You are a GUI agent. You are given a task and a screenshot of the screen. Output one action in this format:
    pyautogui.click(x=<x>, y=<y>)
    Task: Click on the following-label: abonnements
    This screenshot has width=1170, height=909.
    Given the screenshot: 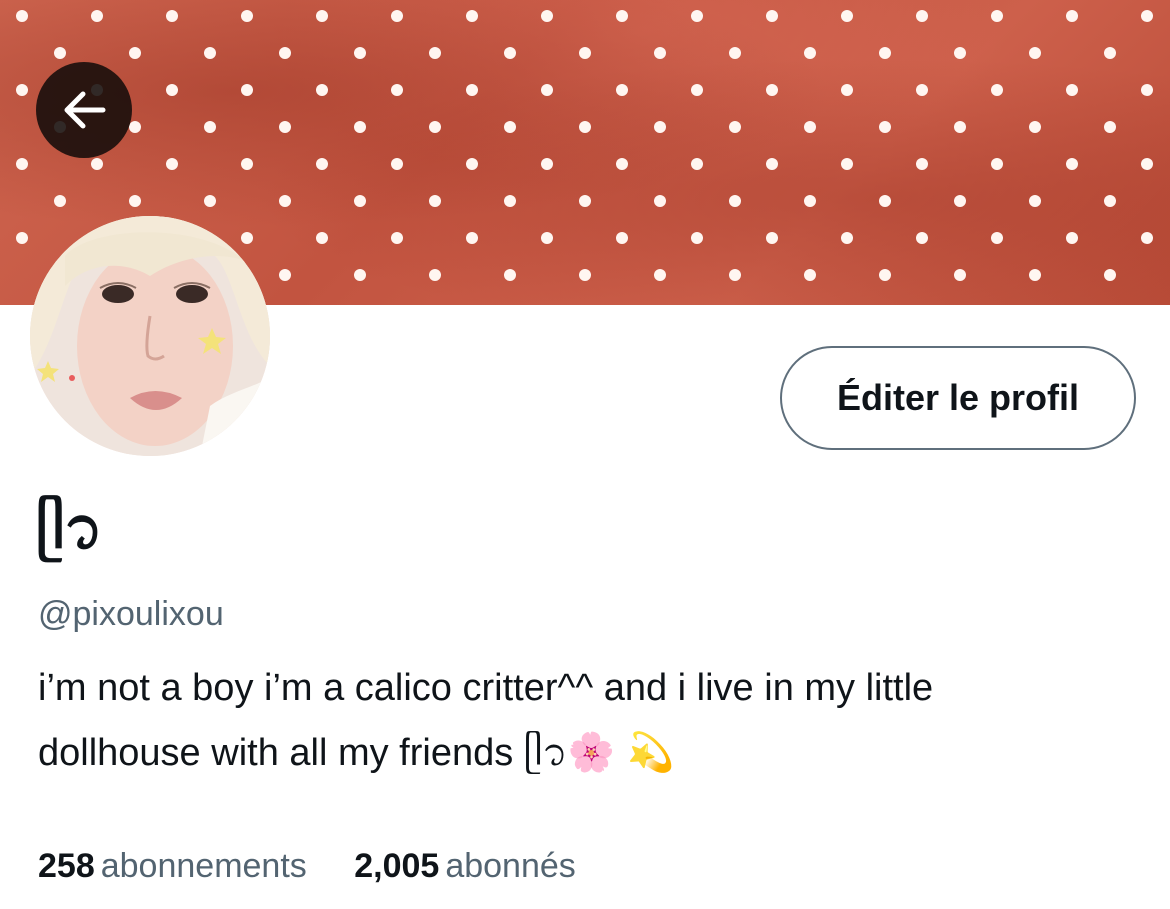 What is the action you would take?
    pyautogui.click(x=203, y=866)
    